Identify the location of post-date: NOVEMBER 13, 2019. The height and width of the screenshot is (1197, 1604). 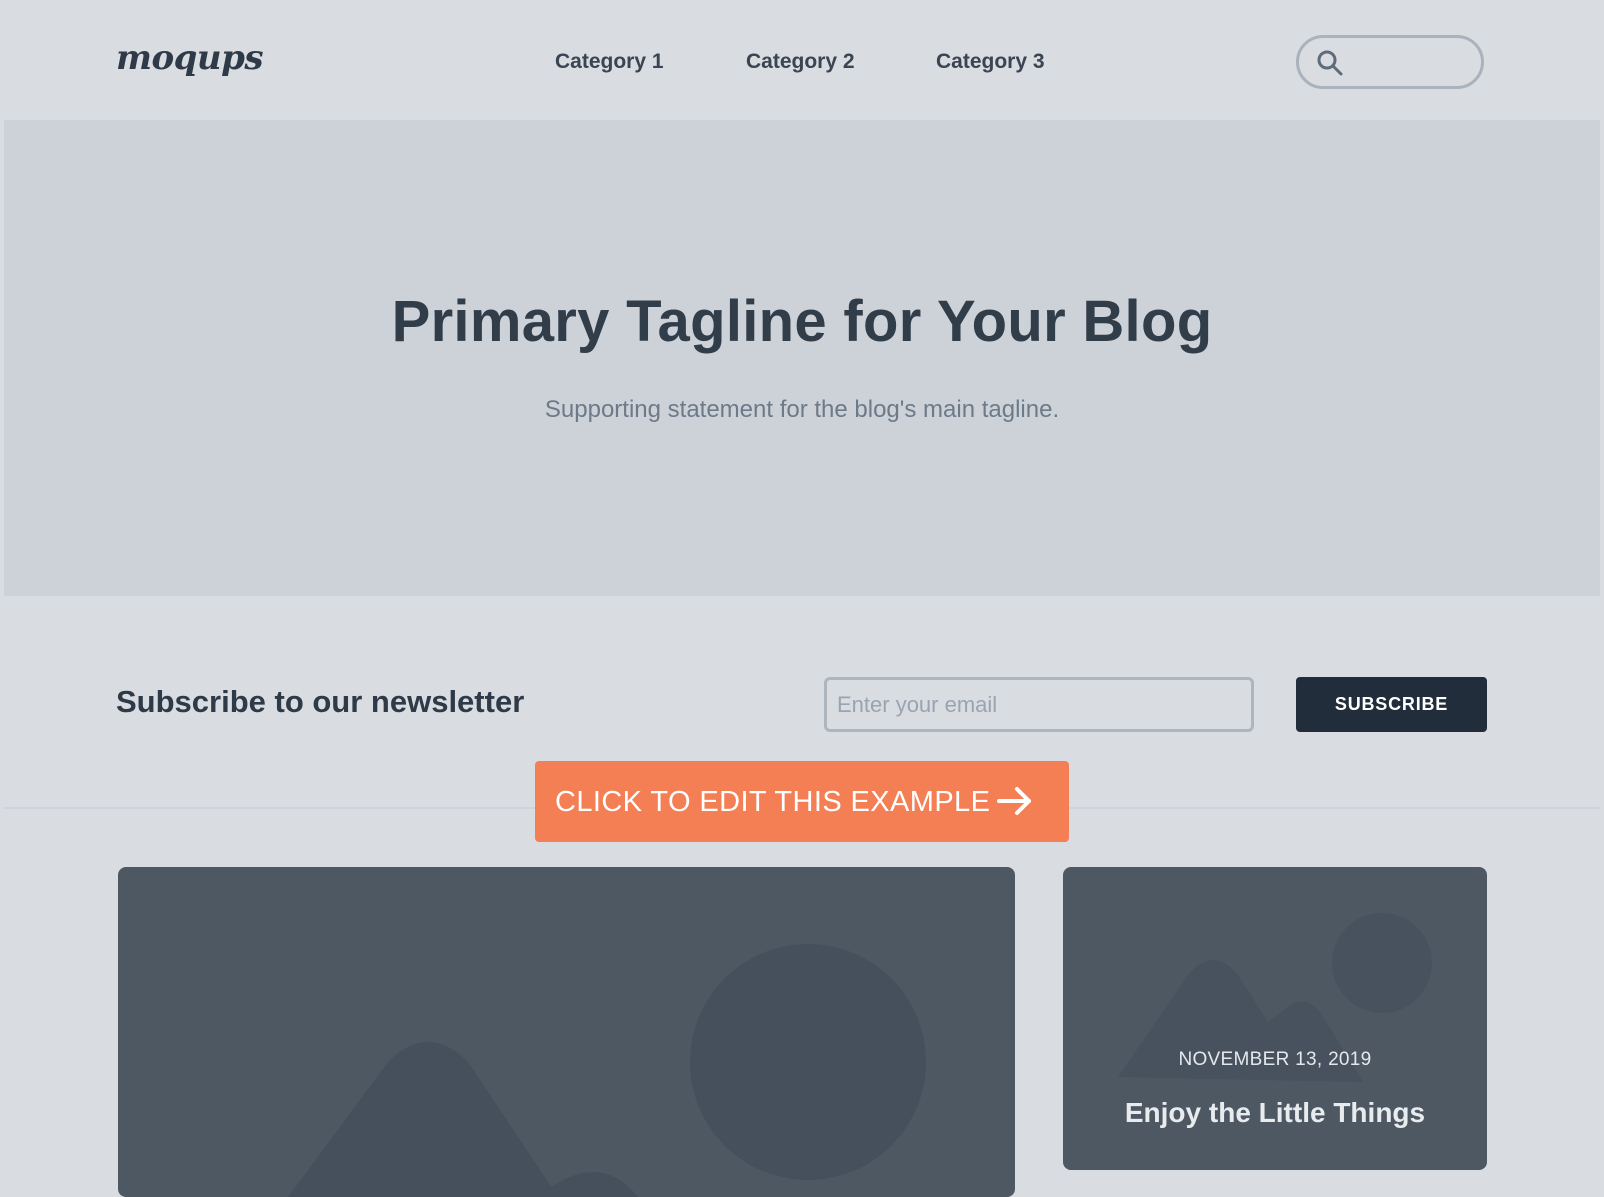
(1275, 1059).